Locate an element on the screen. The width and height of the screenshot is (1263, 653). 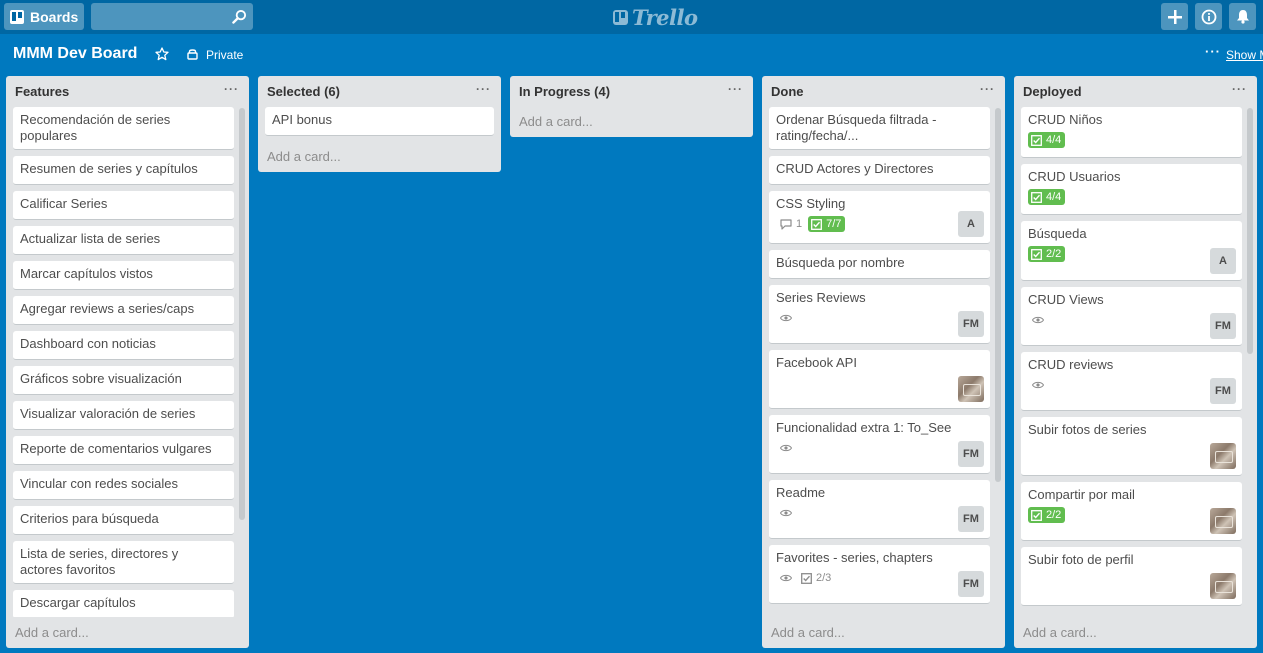
card: CRUD reviews FM is located at coordinates (1131, 381).